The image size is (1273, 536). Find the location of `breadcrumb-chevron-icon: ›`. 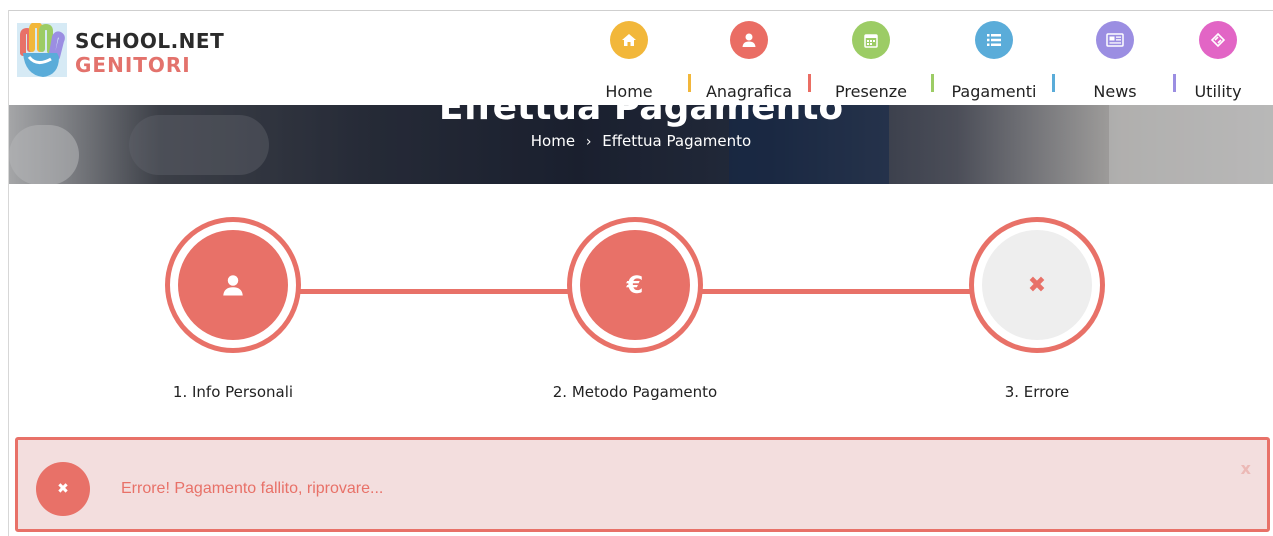

breadcrumb-chevron-icon: › is located at coordinates (588, 142).